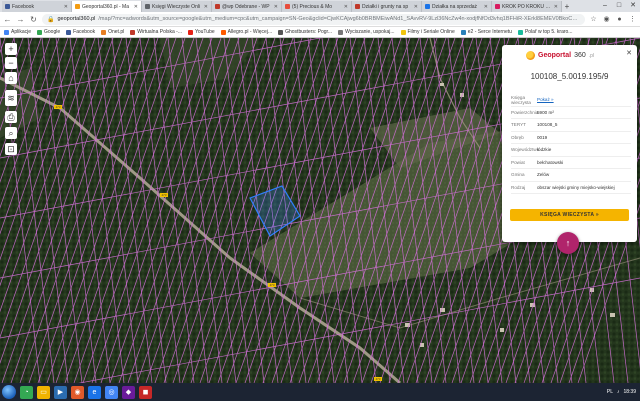 The width and height of the screenshot is (640, 401). I want to click on clock: 18:39, so click(629, 392).